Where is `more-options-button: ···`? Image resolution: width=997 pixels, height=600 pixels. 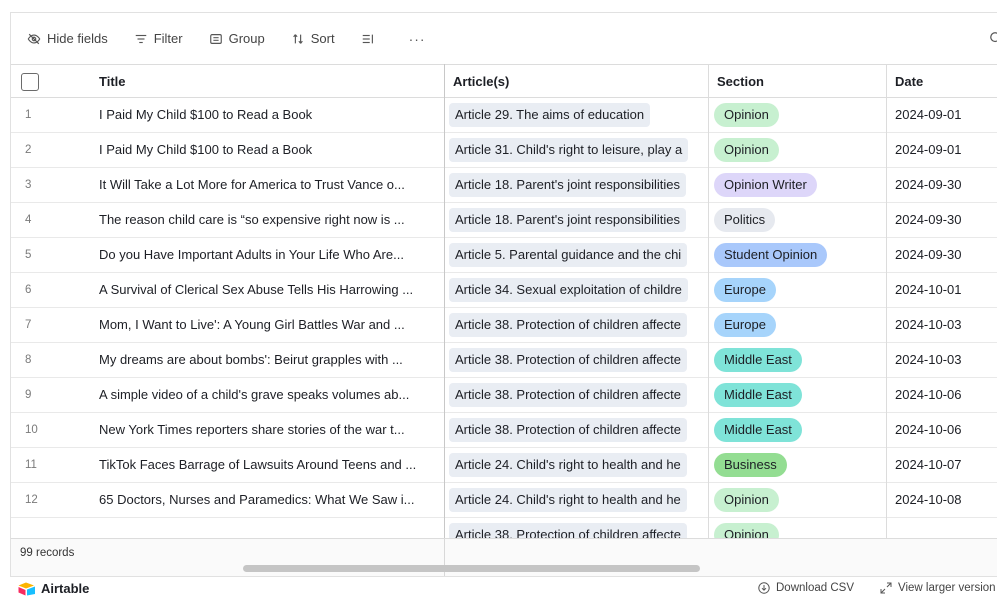
more-options-button: ··· is located at coordinates (417, 39).